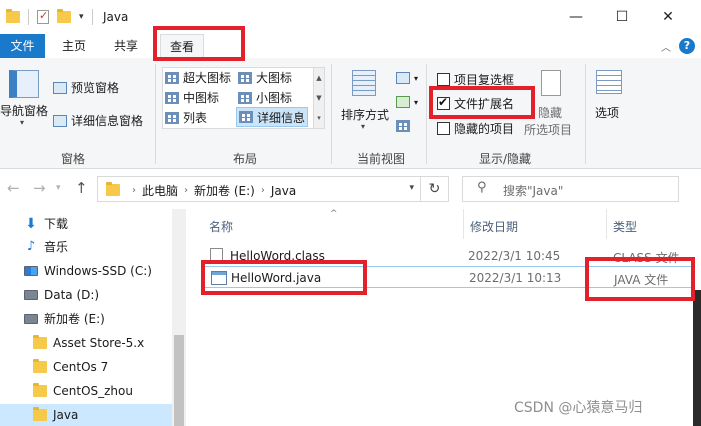 This screenshot has height=426, width=701. Describe the element at coordinates (126, 46) in the screenshot. I see `tab-share: 共享` at that location.